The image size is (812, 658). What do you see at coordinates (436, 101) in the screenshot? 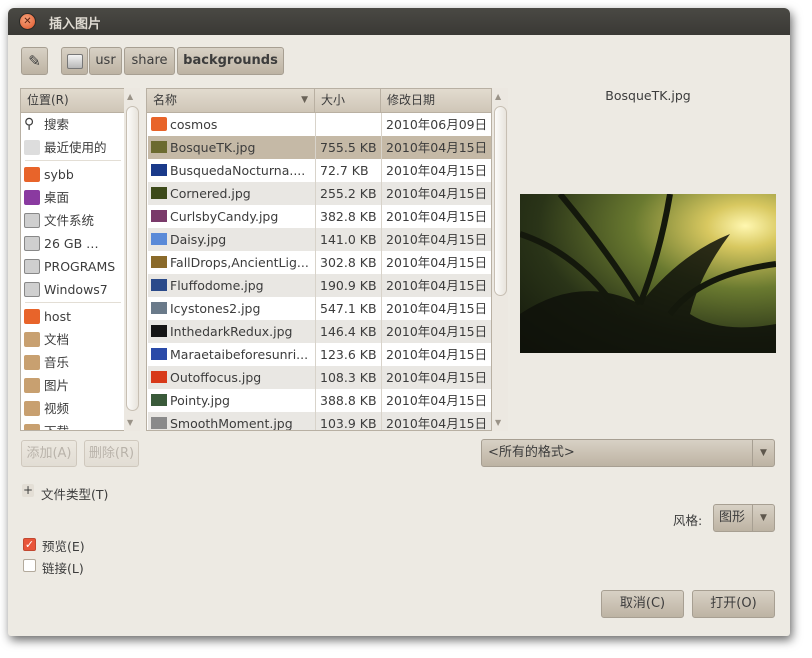
I see `column-date: 修改日期` at bounding box center [436, 101].